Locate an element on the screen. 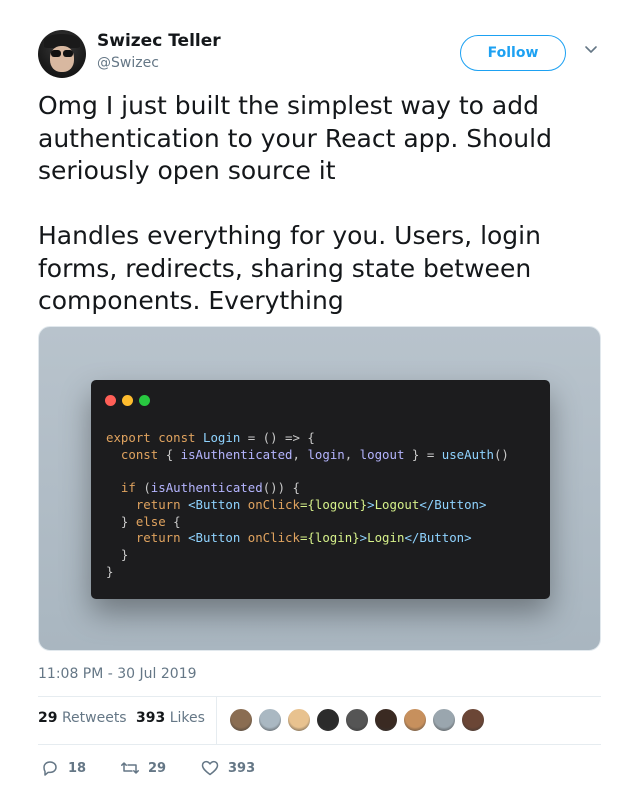 This screenshot has height=806, width=640. reply-count: 18 is located at coordinates (77, 768).